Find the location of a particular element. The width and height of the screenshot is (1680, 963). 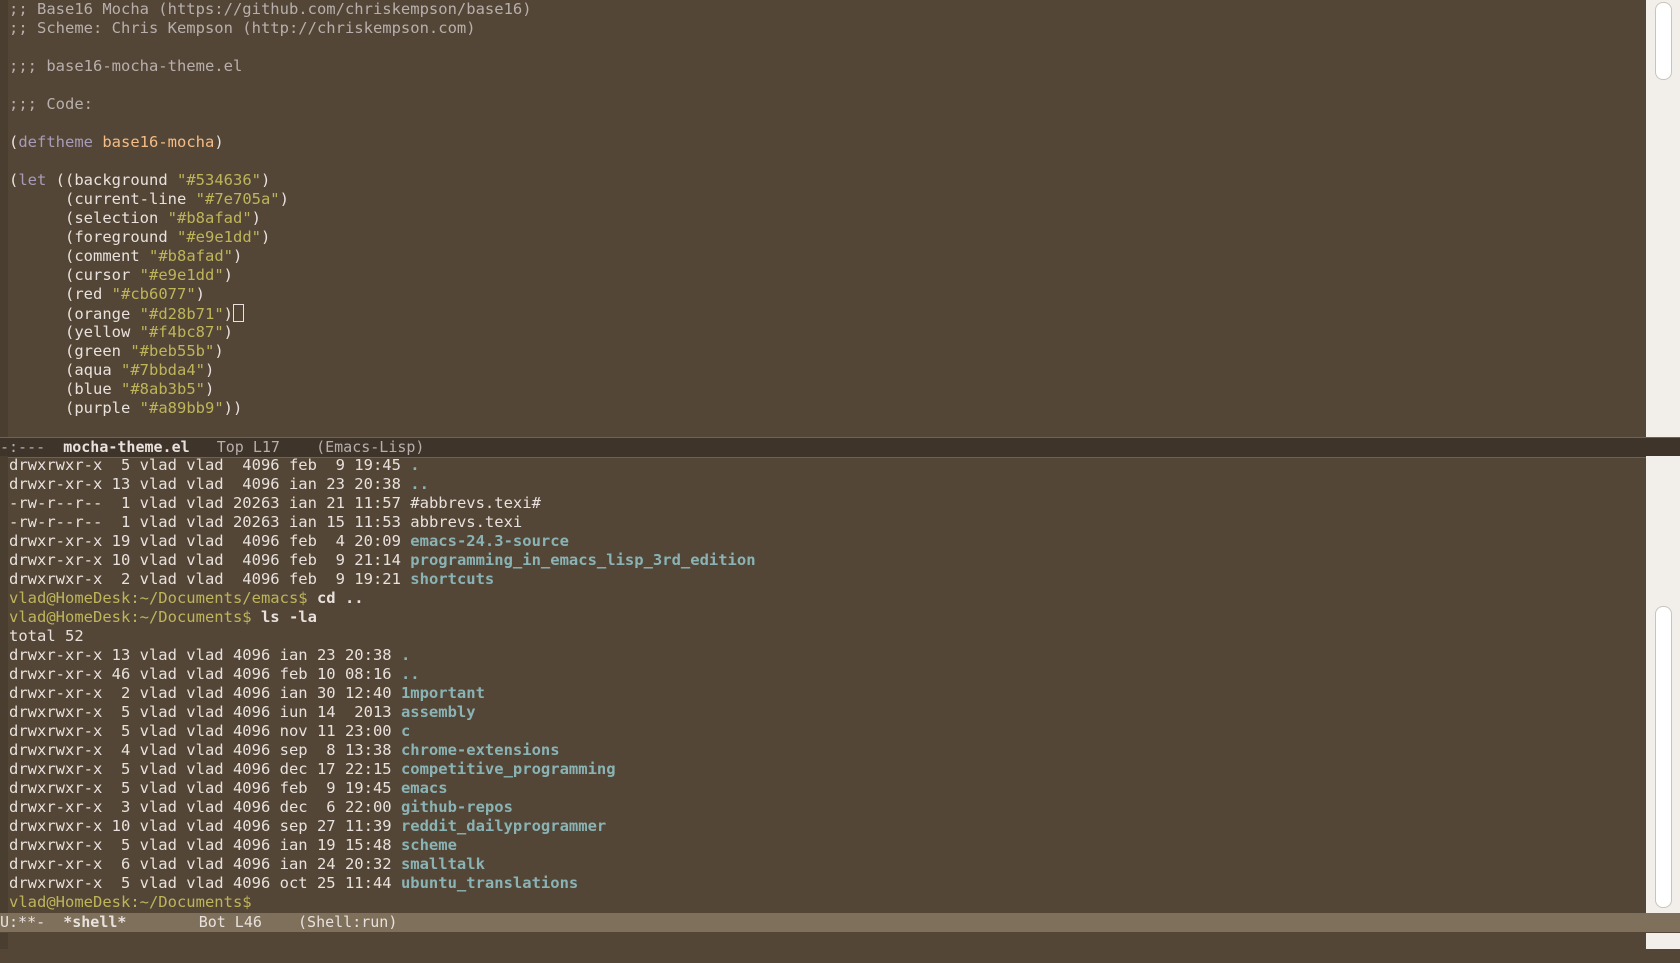

deftheme-line: (deftheme base16-mocha) is located at coordinates (116, 142).